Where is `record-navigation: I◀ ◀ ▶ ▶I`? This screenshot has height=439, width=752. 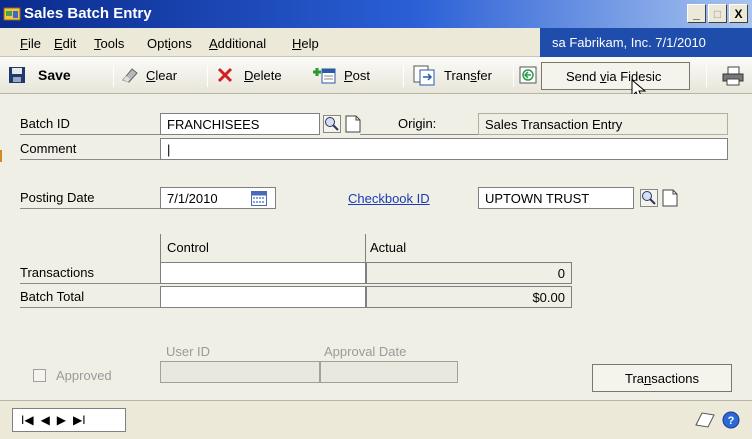 record-navigation: I◀ ◀ ▶ ▶I is located at coordinates (69, 420).